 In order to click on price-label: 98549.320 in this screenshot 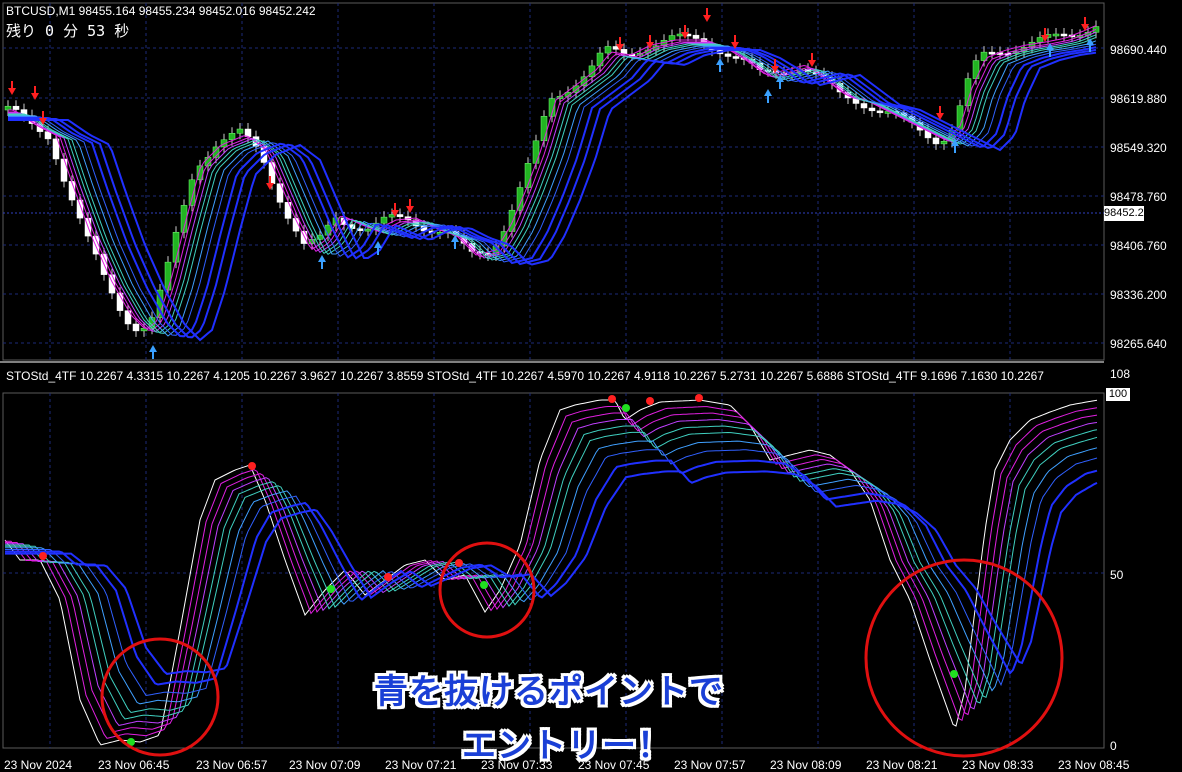, I will do `click(1138, 148)`.